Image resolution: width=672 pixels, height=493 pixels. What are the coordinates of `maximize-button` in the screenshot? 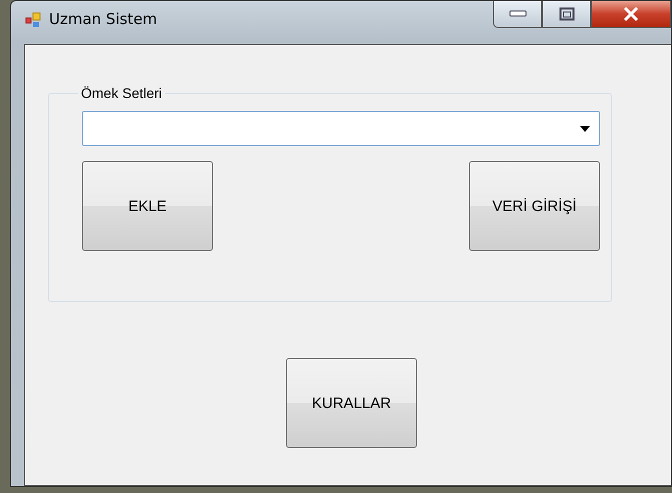 It's located at (566, 14).